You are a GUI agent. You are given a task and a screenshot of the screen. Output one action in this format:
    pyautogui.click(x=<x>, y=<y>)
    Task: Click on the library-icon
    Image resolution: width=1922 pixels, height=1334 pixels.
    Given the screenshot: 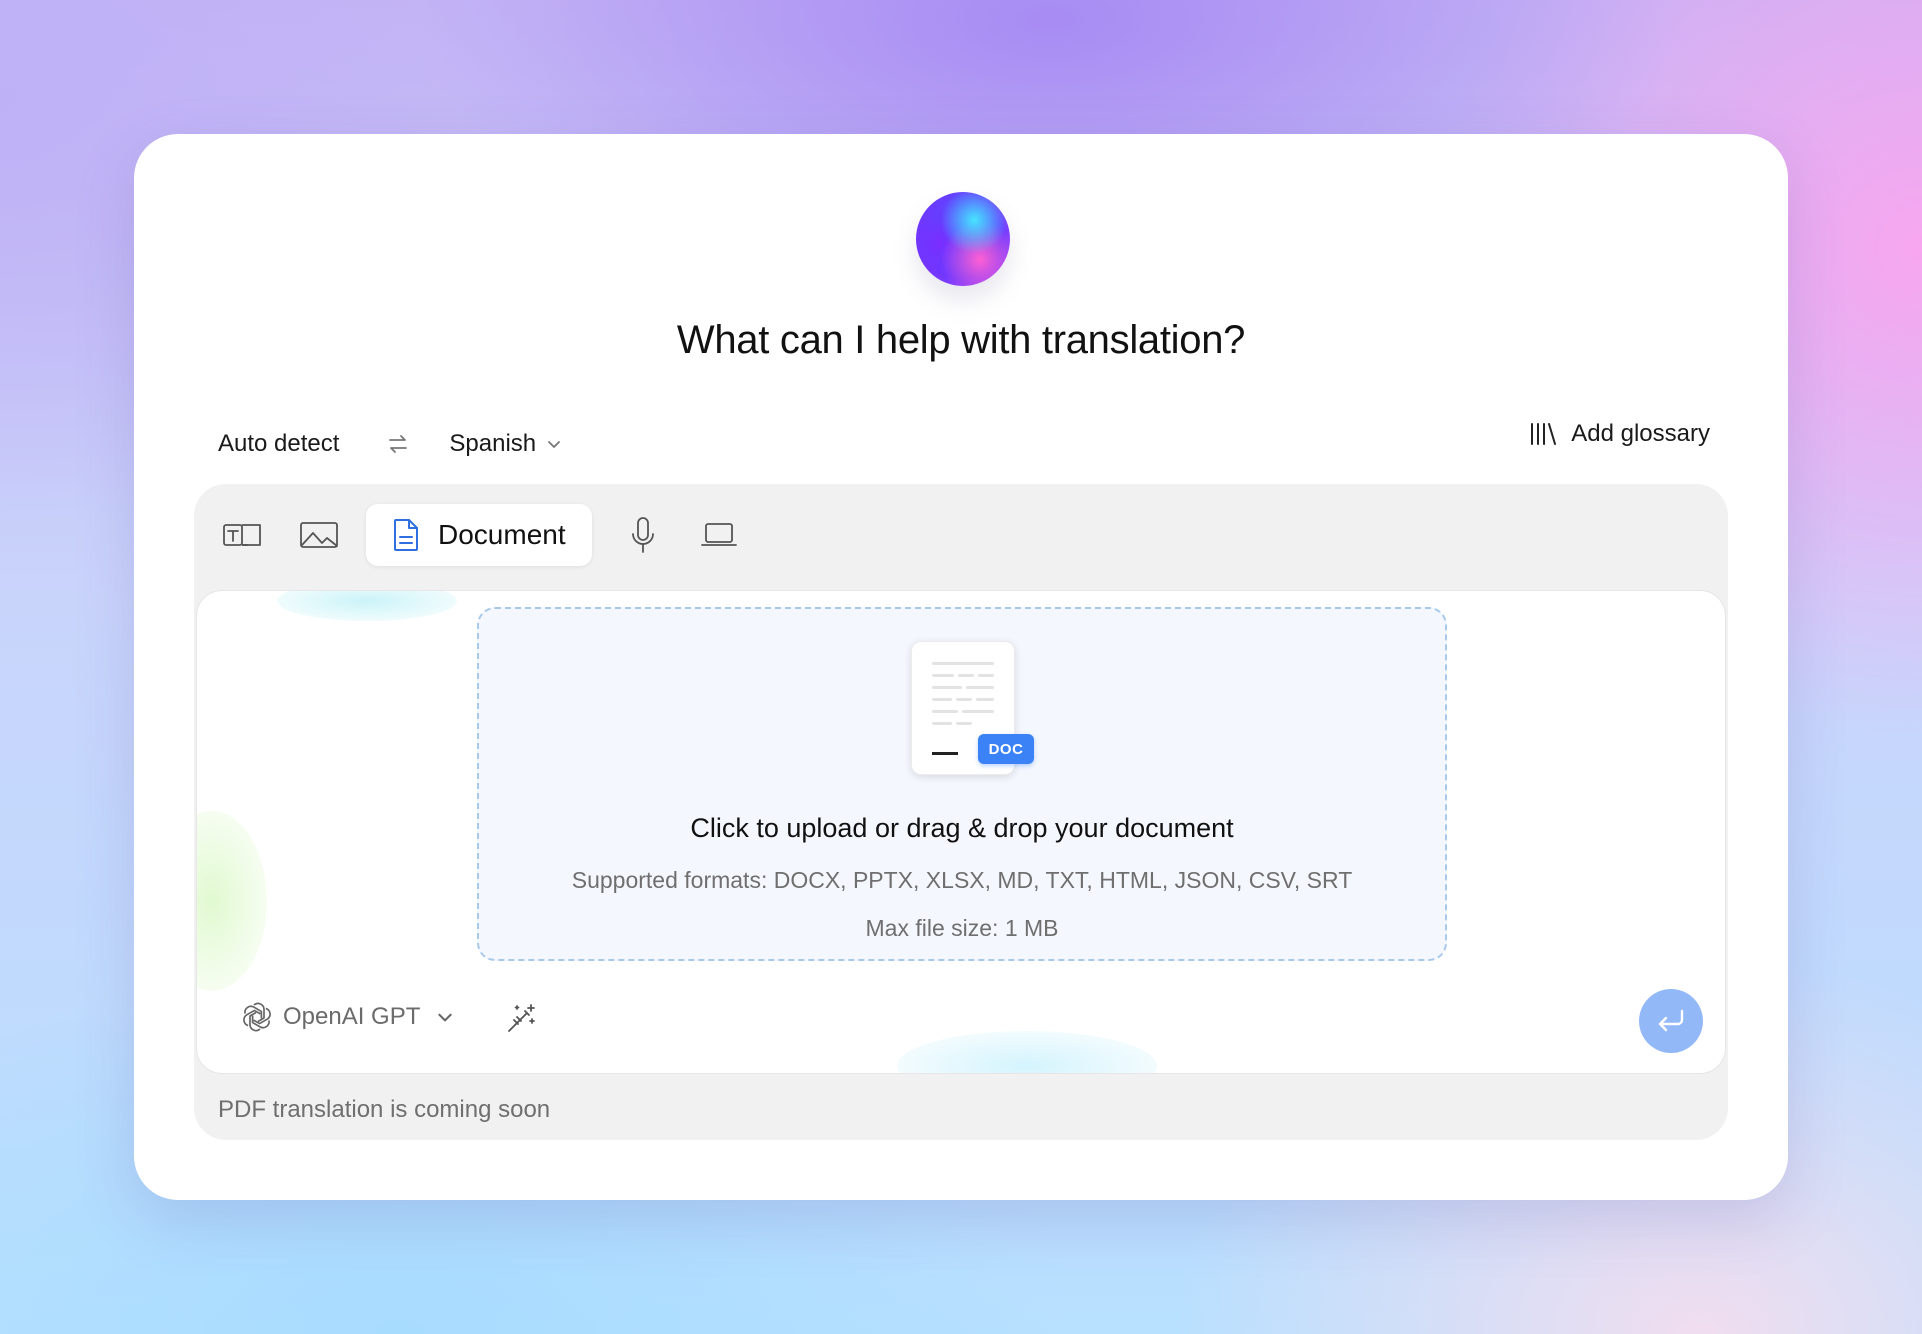 What is the action you would take?
    pyautogui.click(x=1544, y=434)
    